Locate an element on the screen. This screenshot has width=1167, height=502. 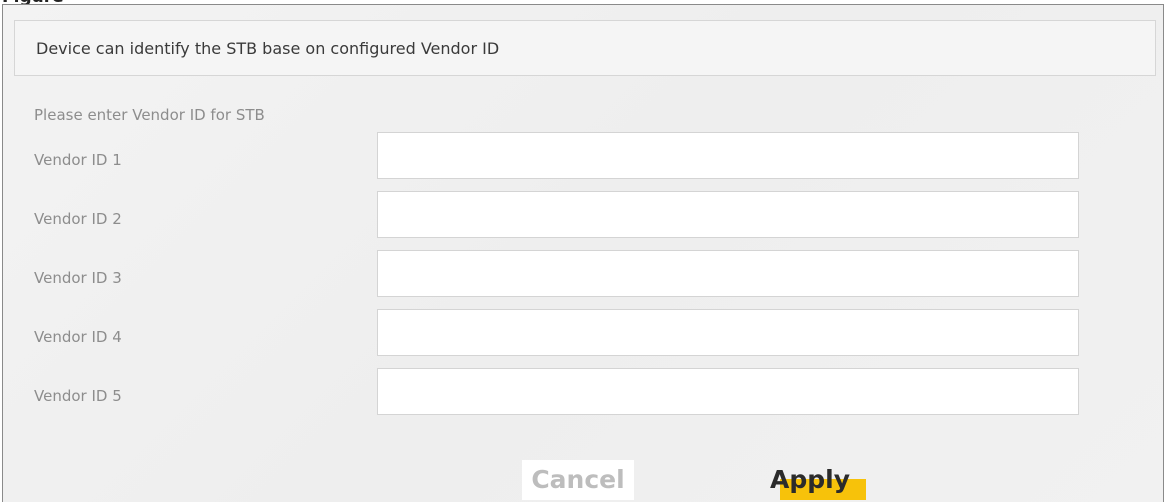
vendor-id-2-field is located at coordinates (728, 214).